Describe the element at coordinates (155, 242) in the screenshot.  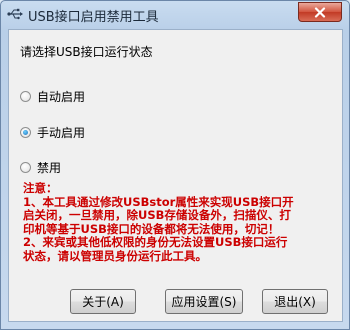
I see `note-line: 2、来宾或其他低权限的身份无法设置USB接口运行` at that location.